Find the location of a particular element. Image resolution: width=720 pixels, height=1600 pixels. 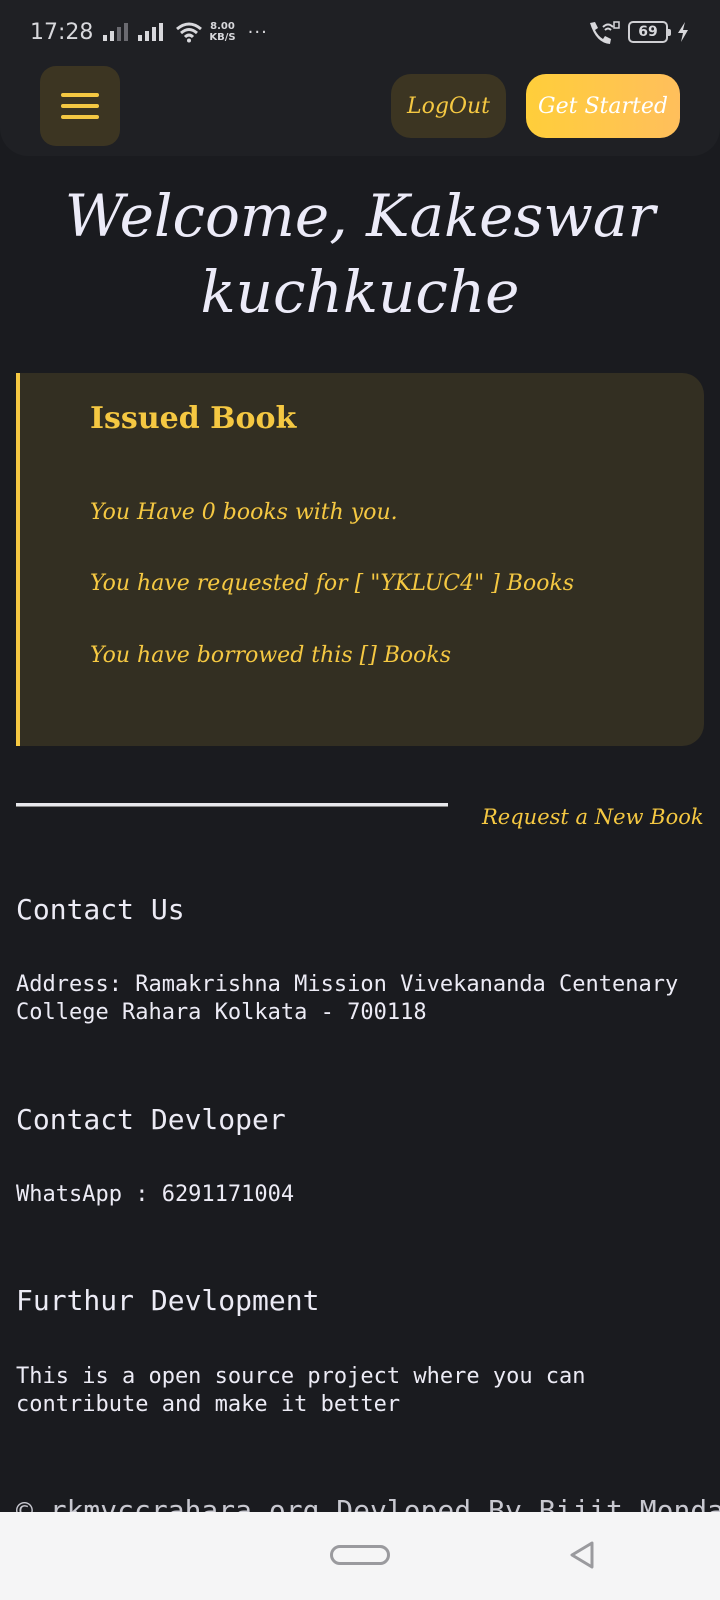

hamburger-menu-button is located at coordinates (80, 106).